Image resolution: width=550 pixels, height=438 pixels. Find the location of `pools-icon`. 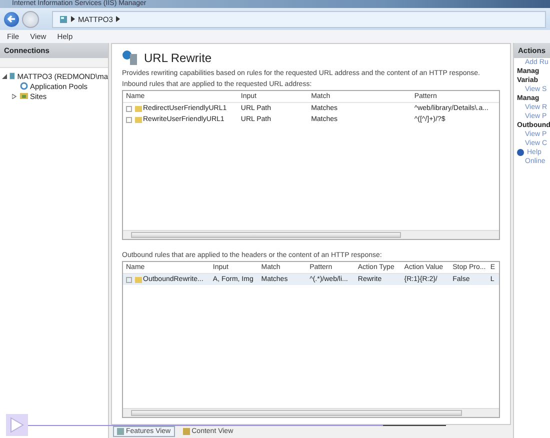

pools-icon is located at coordinates (24, 86).